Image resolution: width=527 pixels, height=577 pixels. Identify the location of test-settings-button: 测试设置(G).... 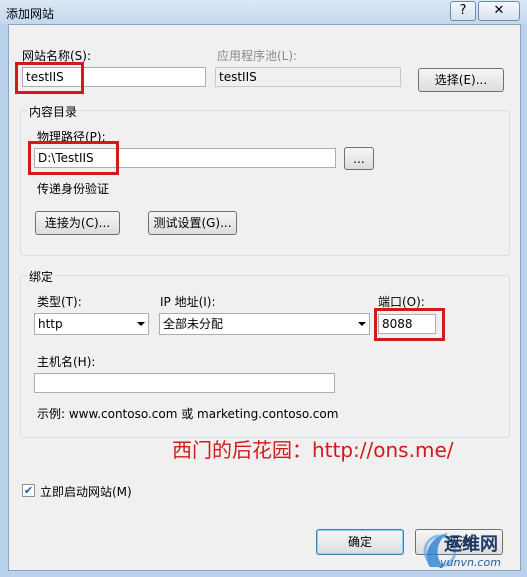
(192, 223).